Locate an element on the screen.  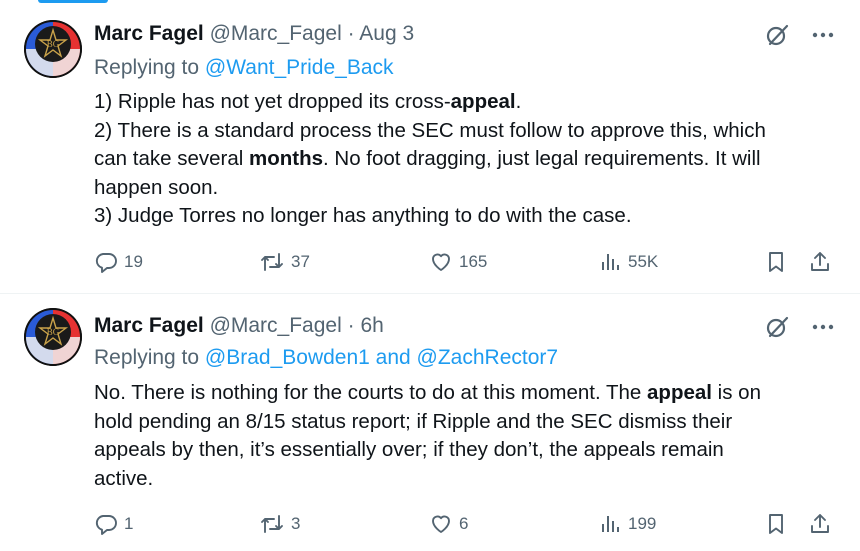
reply-count: 1 is located at coordinates (129, 523).